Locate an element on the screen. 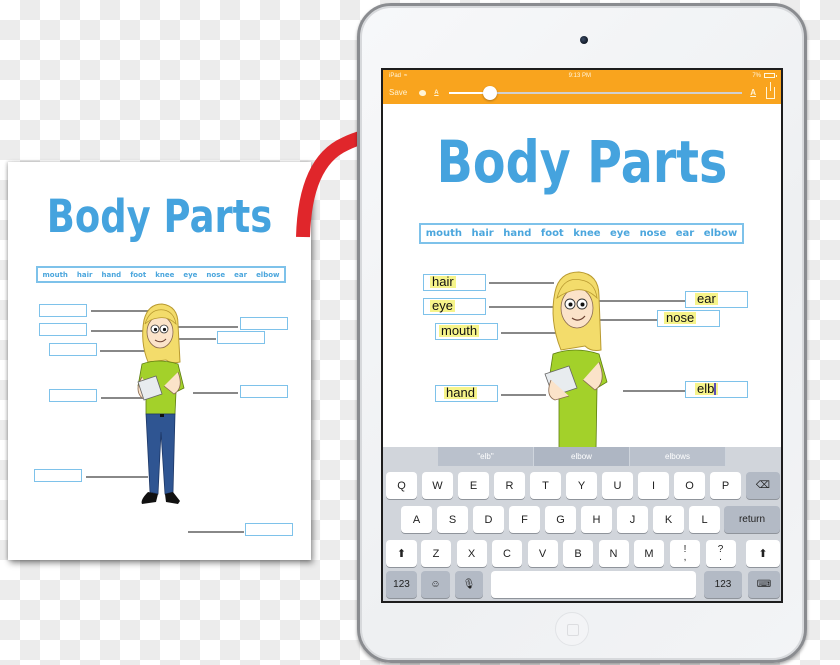  key-h: H is located at coordinates (596, 519).